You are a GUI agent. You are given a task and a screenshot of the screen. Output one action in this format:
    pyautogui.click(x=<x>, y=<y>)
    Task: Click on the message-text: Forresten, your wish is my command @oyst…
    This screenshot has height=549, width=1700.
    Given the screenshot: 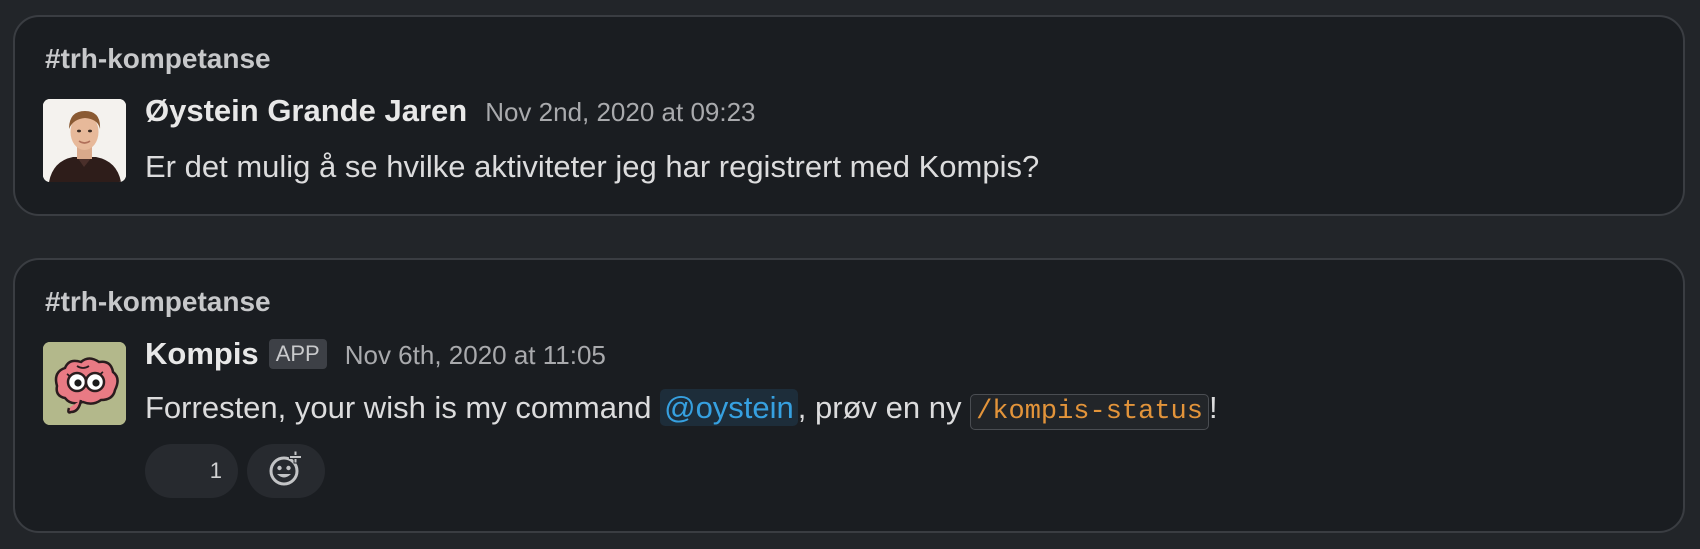 What is the action you would take?
    pyautogui.click(x=681, y=409)
    